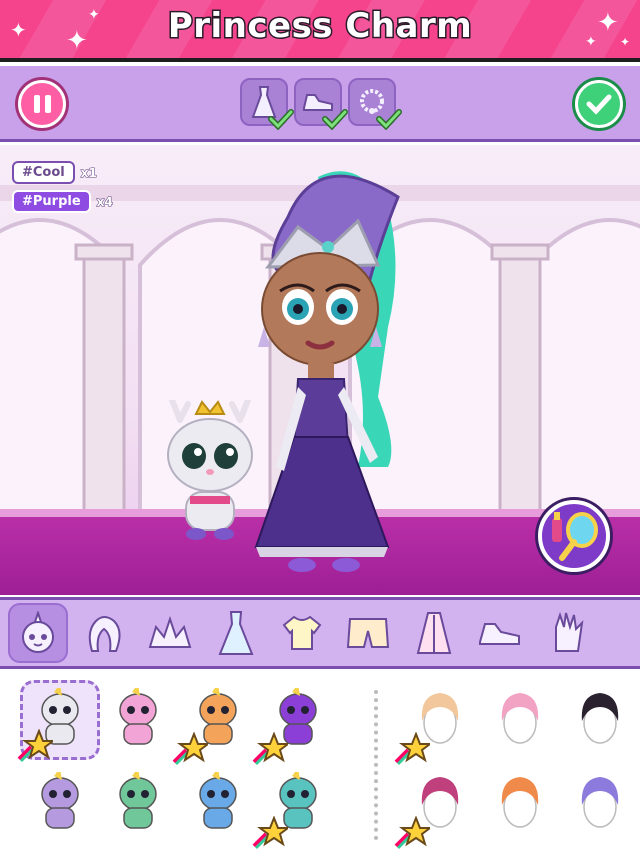 The width and height of the screenshot is (640, 854). I want to click on category-gloves, so click(566, 633).